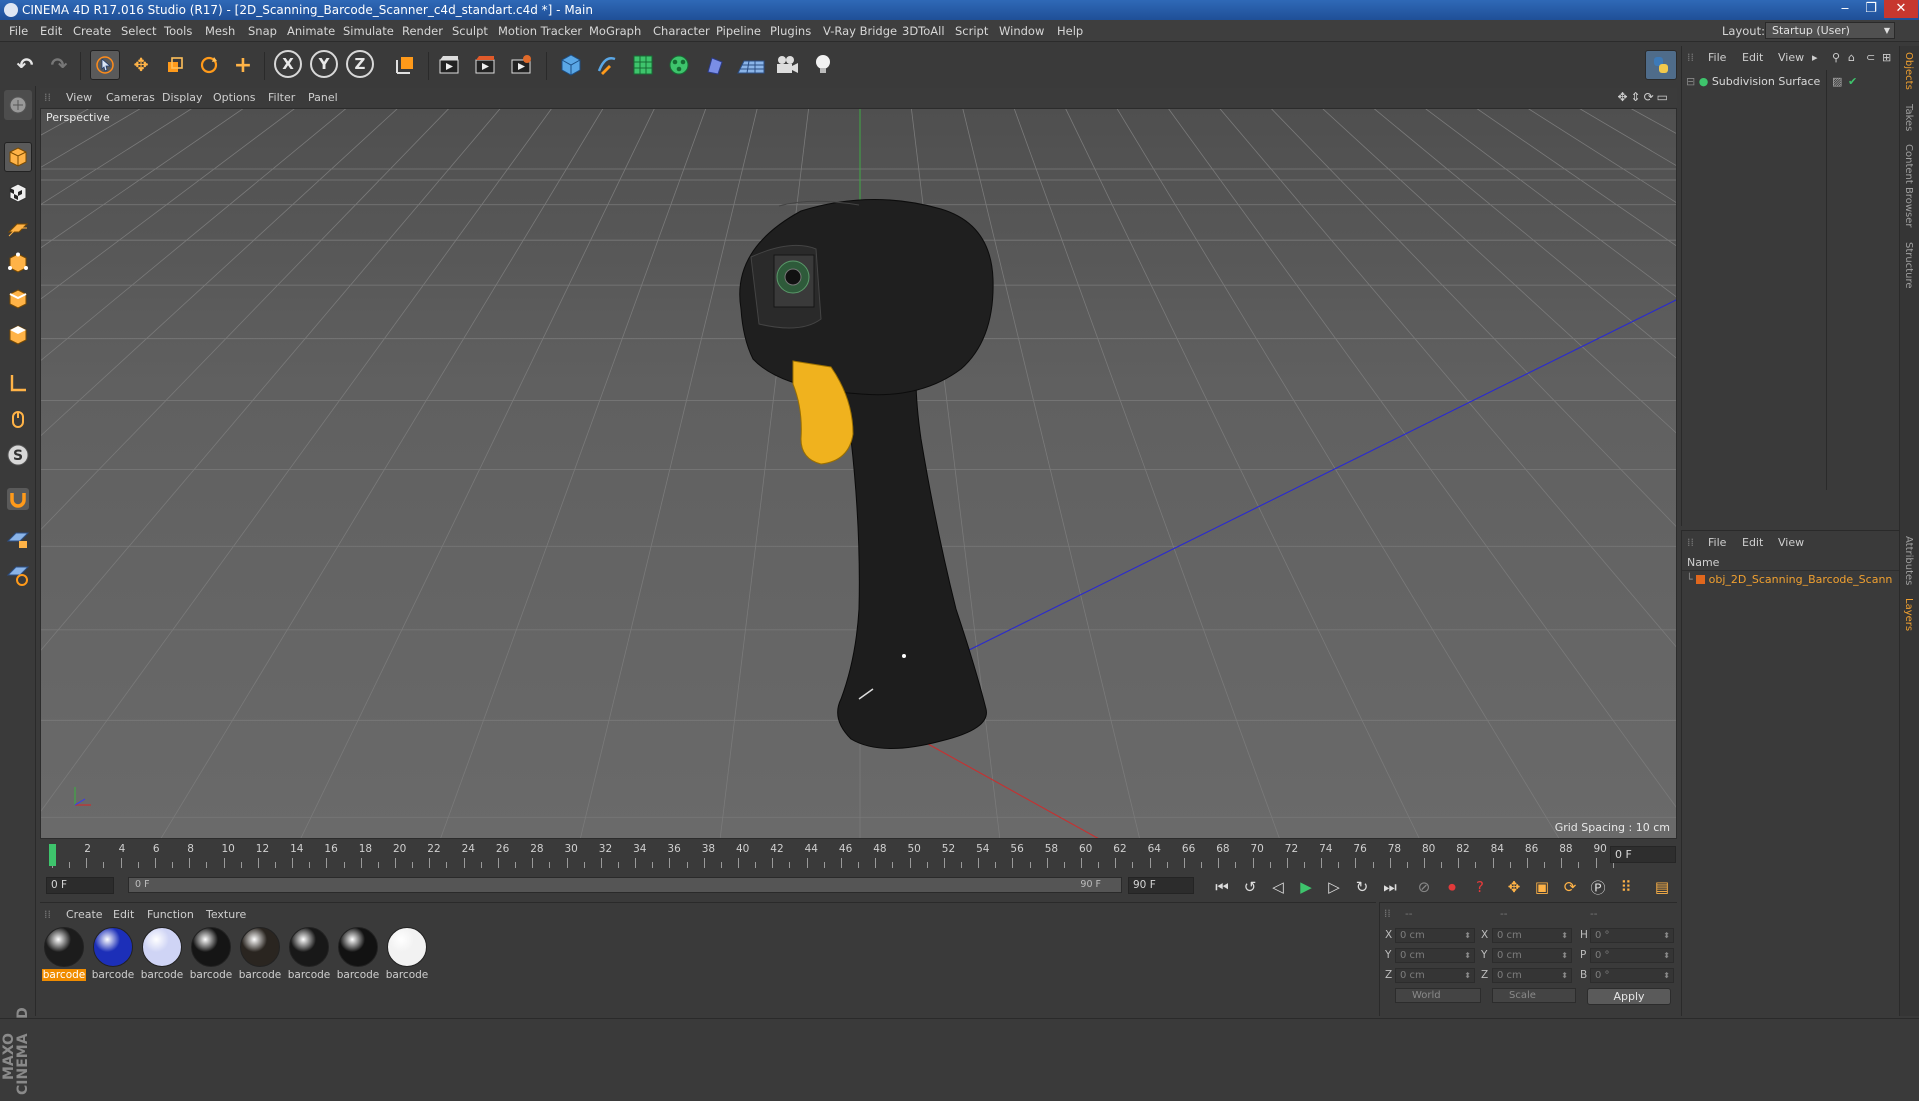  I want to click on layer-row: └ obj_2D_Scanning_Barcode_Scann, so click(1793, 580).